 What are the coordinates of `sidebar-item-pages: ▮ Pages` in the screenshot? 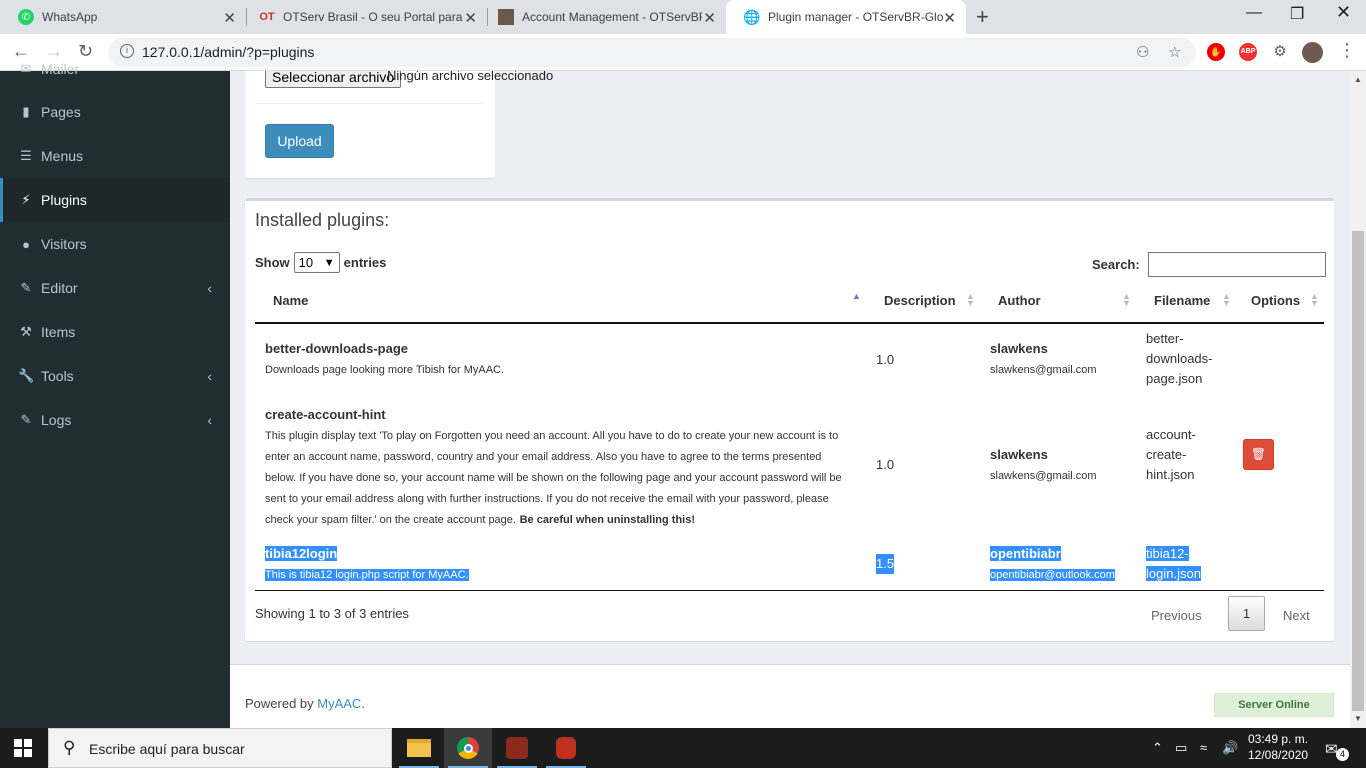 It's located at (115, 112).